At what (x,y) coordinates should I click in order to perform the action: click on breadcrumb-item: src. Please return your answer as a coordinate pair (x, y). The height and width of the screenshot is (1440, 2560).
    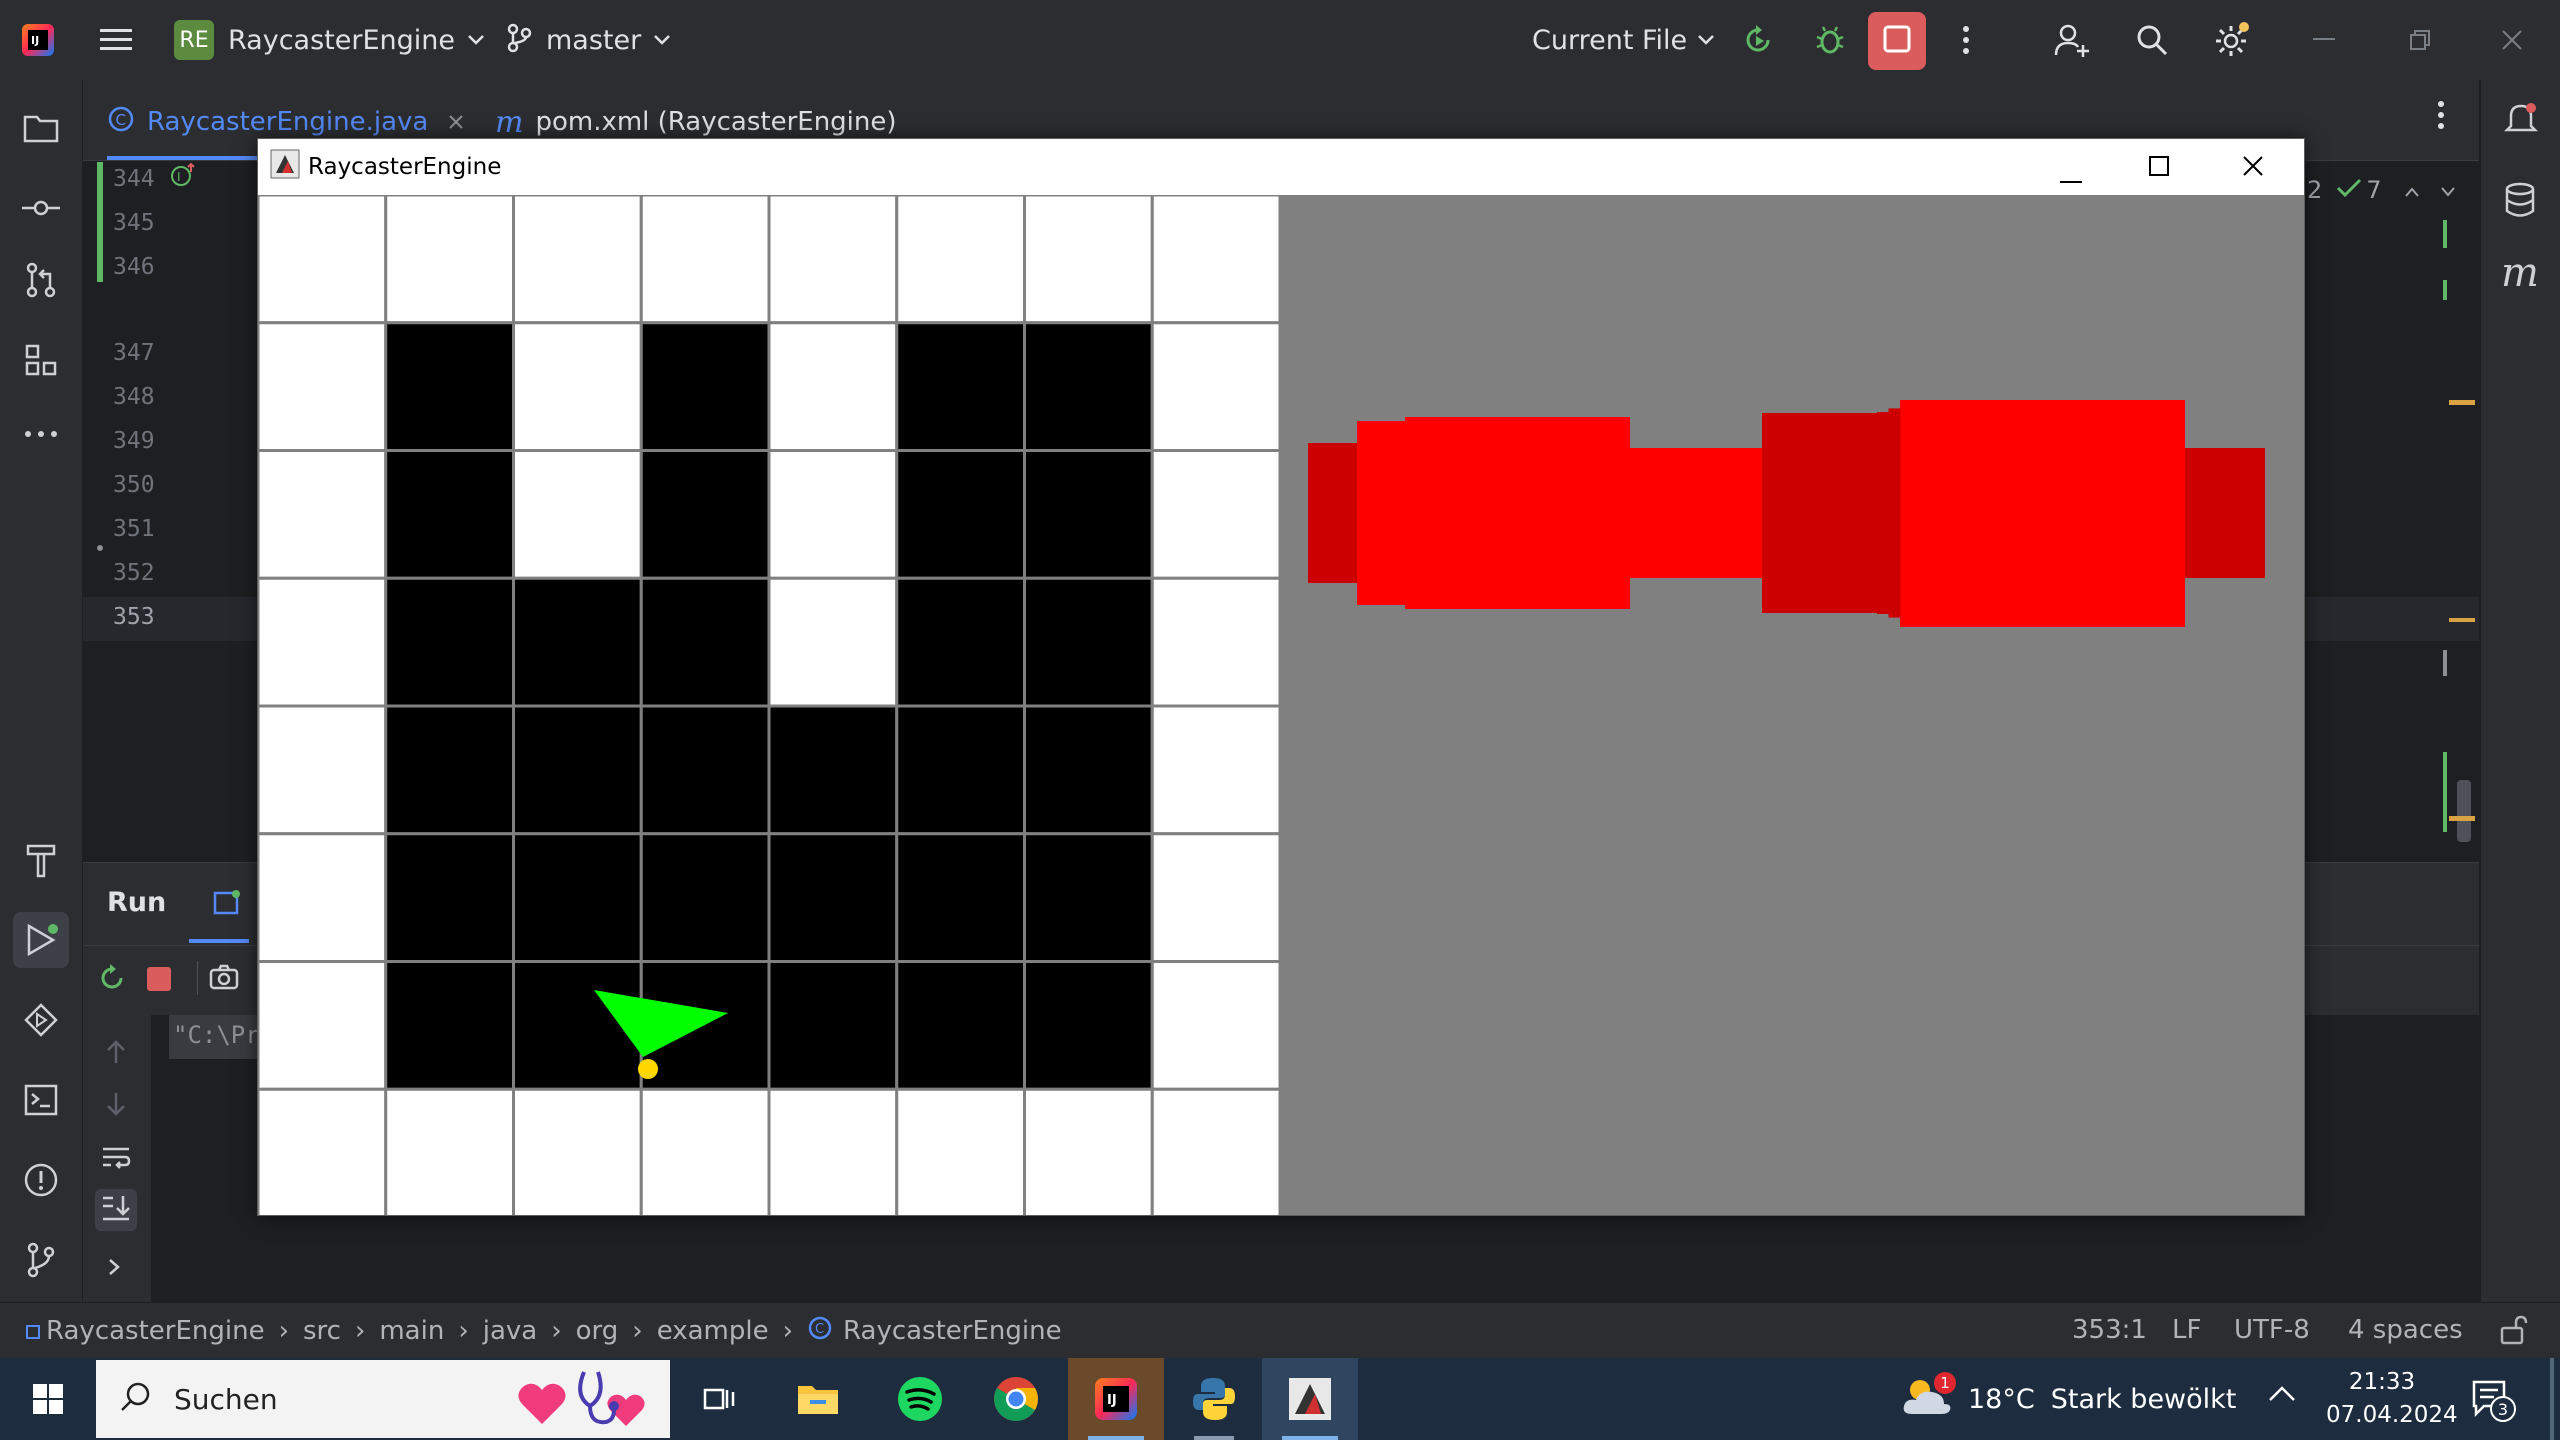
    Looking at the image, I should click on (322, 1331).